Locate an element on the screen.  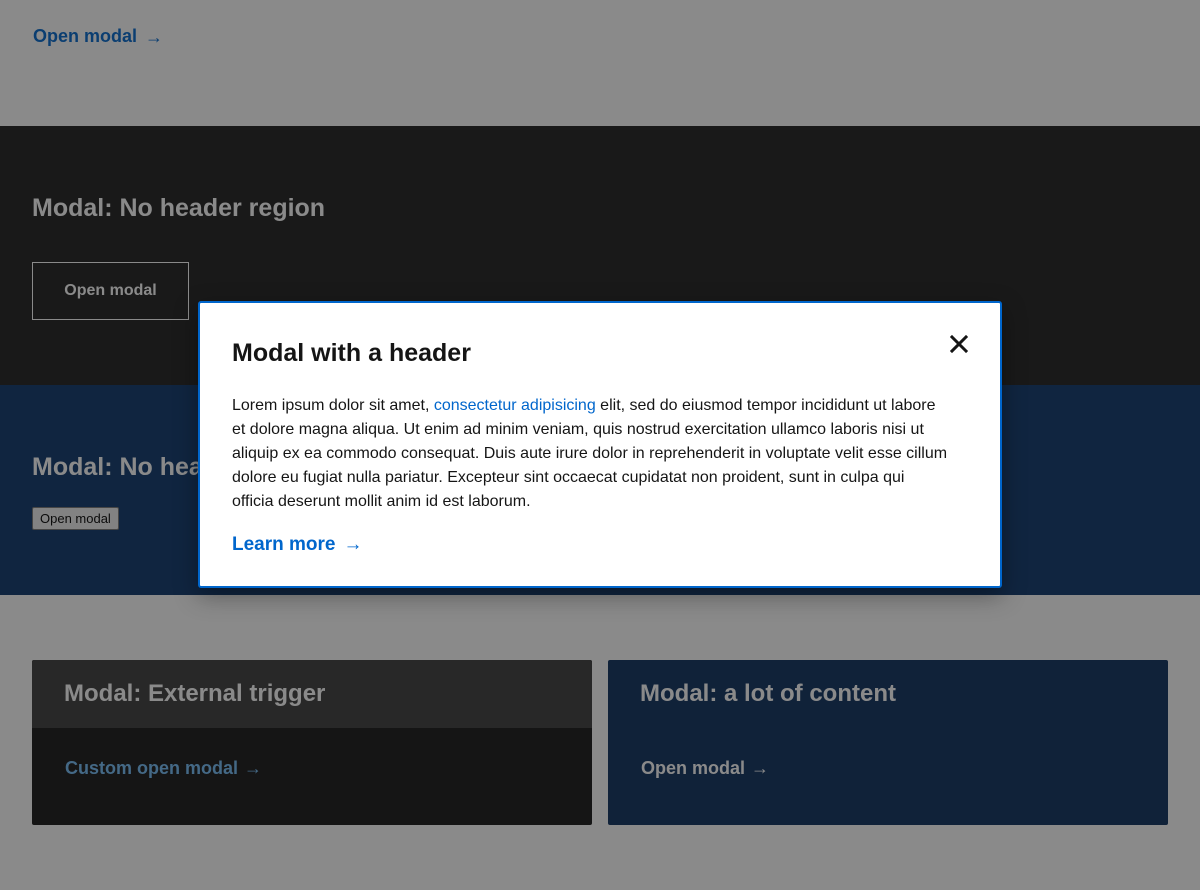
modal-body-text-start: Lorem ipsum dolor sit amet, is located at coordinates (333, 405).